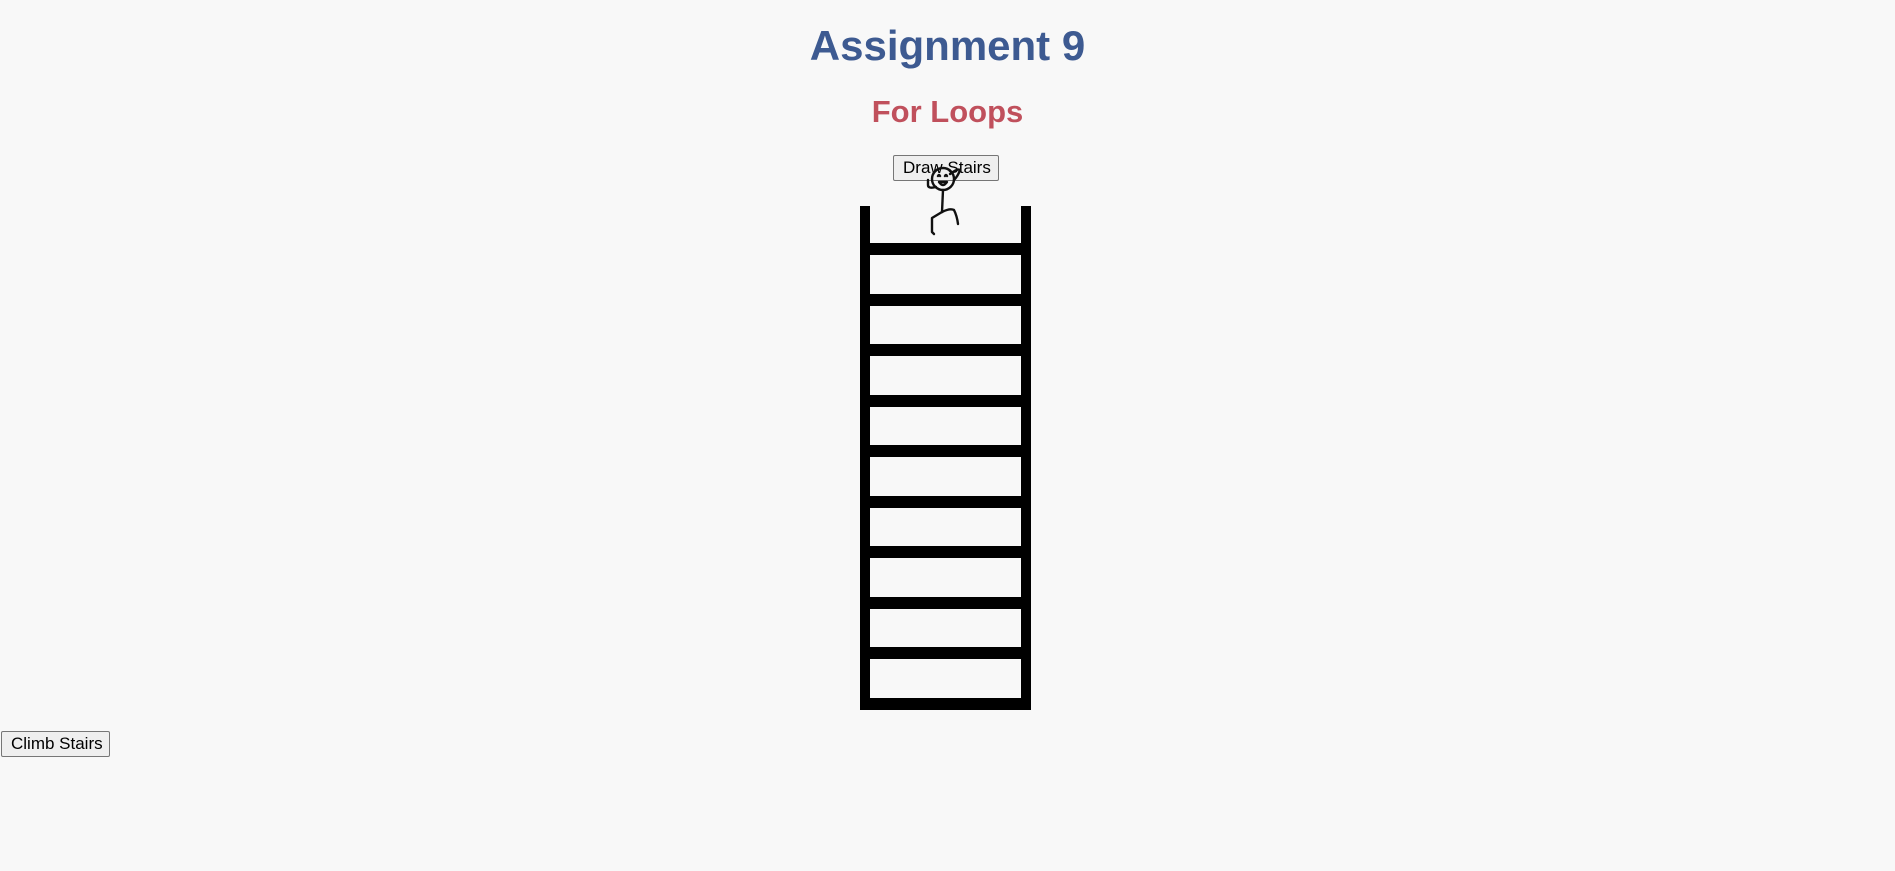 This screenshot has height=871, width=1895. Describe the element at coordinates (947, 111) in the screenshot. I see `page-subtitle: For Loops` at that location.